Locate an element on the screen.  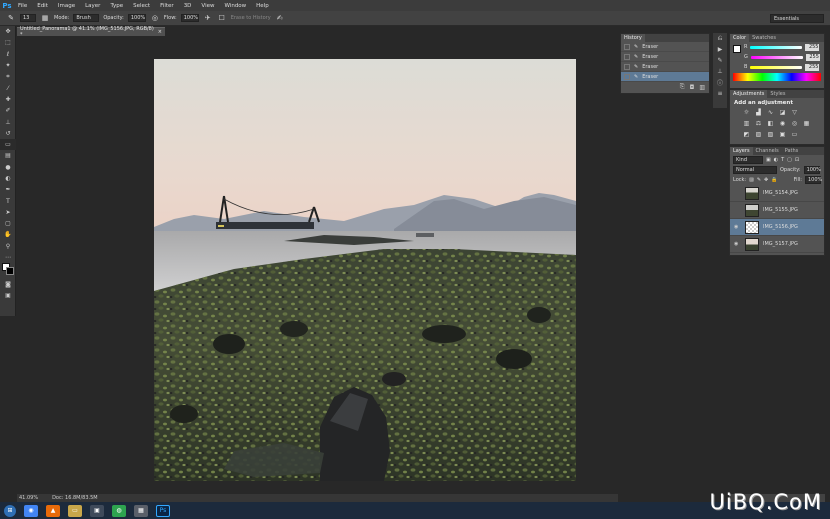
tab-color: Color is located at coordinates (740, 38).